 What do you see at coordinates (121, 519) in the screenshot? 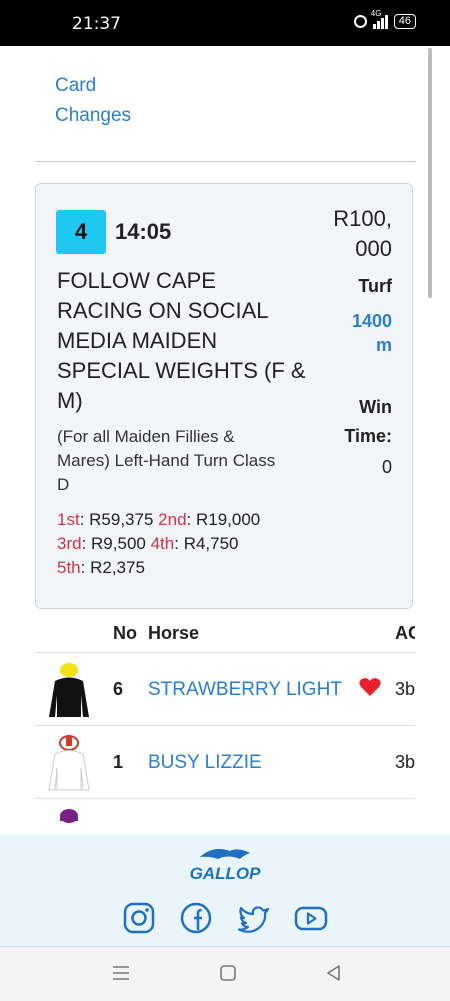
I see `prize-amount: R59,375` at bounding box center [121, 519].